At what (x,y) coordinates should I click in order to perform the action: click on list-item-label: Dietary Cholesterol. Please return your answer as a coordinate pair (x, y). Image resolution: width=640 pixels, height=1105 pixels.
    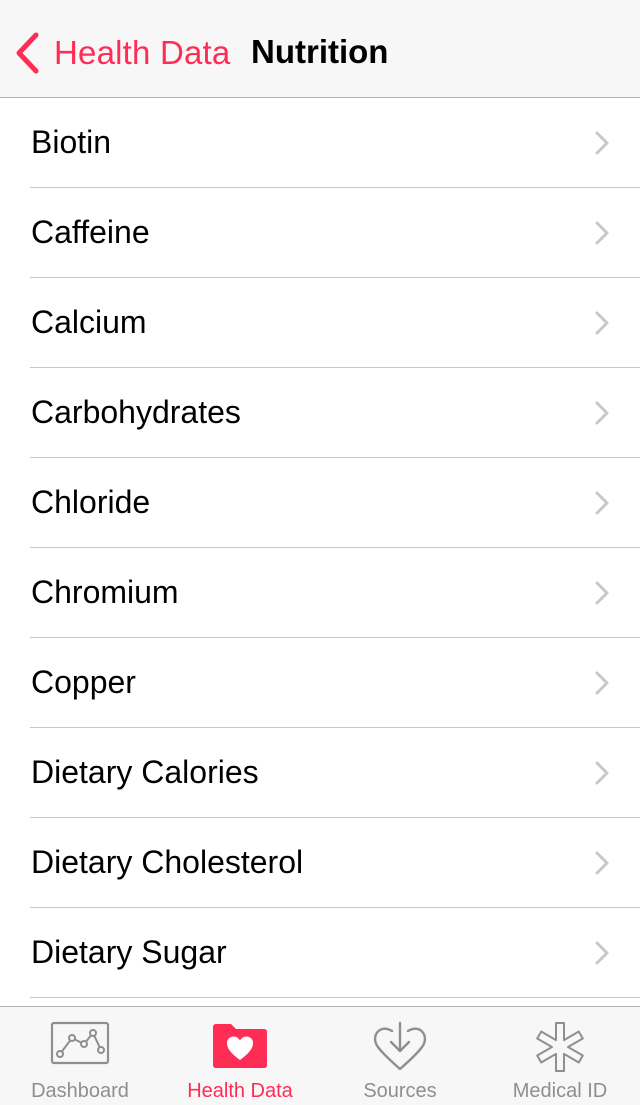
    Looking at the image, I should click on (167, 861).